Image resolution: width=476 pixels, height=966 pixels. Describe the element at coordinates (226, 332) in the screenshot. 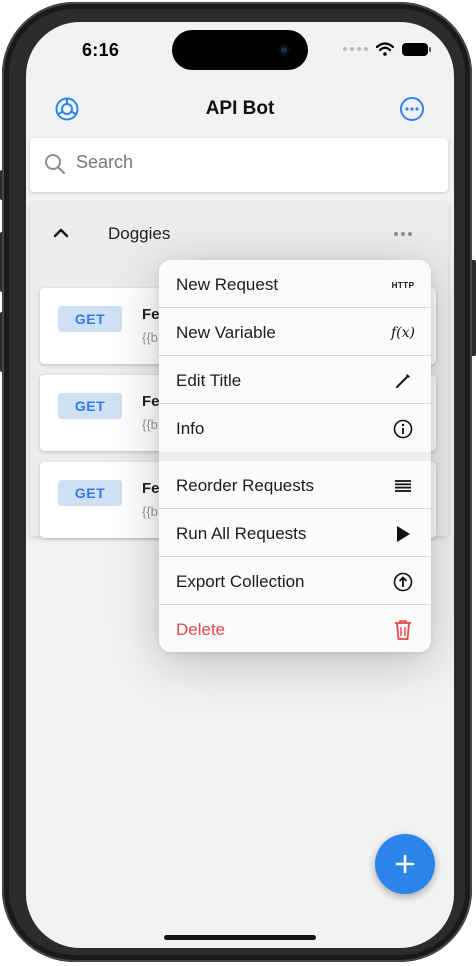

I see `menu-item-label: New Variable` at that location.